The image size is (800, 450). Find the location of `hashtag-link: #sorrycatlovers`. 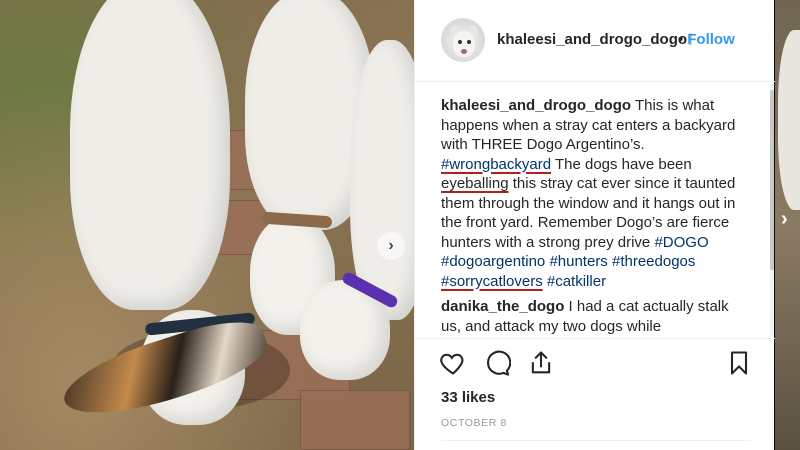

hashtag-link: #sorrycatlovers is located at coordinates (492, 281).